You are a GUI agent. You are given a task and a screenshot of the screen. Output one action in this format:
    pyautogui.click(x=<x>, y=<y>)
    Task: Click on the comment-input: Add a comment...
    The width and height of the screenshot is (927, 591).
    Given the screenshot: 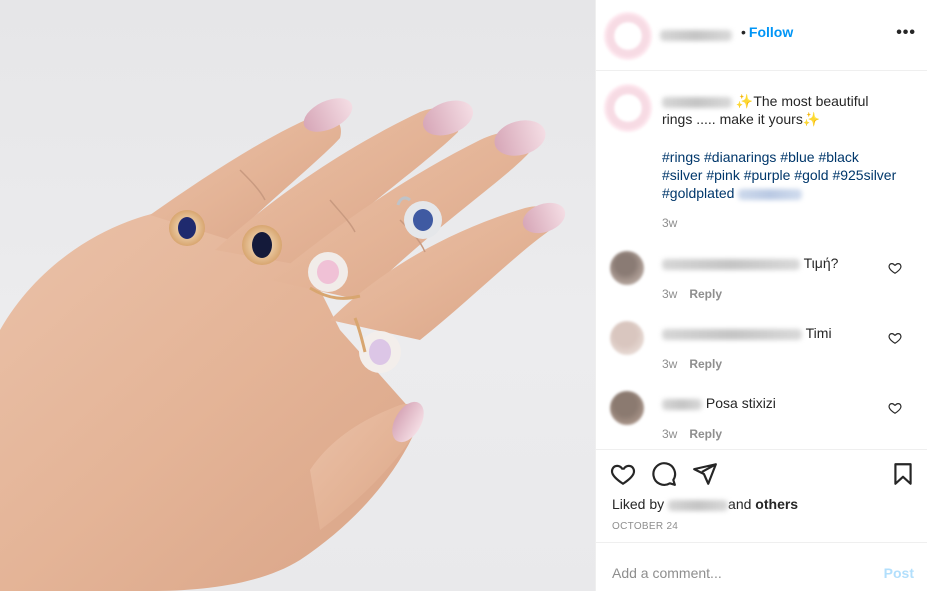 What is the action you would take?
    pyautogui.click(x=667, y=573)
    